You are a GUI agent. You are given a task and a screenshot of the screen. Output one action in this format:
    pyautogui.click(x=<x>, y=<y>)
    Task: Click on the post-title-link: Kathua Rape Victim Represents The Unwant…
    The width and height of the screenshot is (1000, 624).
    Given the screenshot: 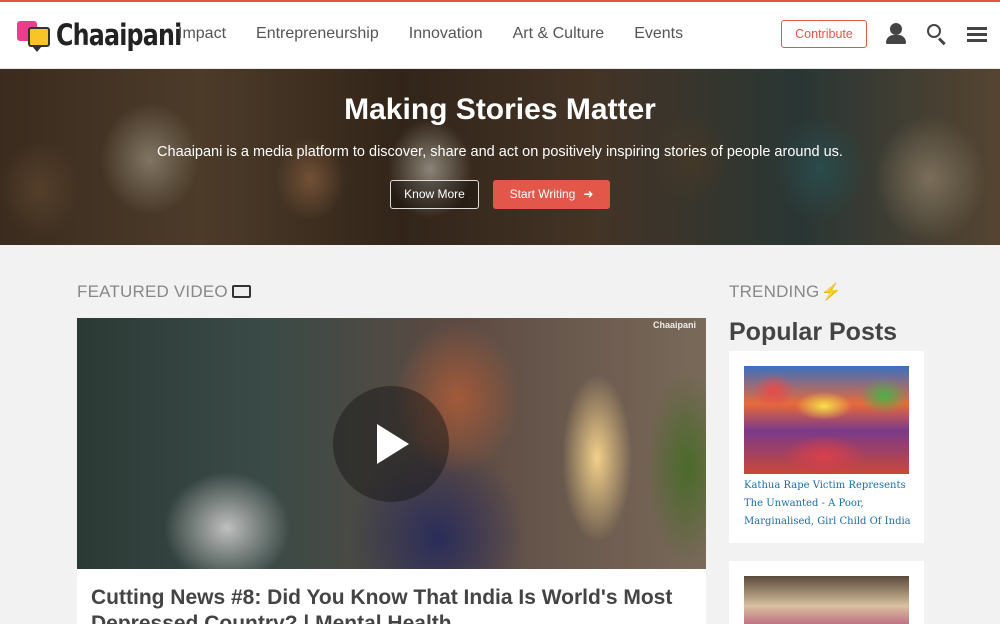 What is the action you would take?
    pyautogui.click(x=829, y=504)
    